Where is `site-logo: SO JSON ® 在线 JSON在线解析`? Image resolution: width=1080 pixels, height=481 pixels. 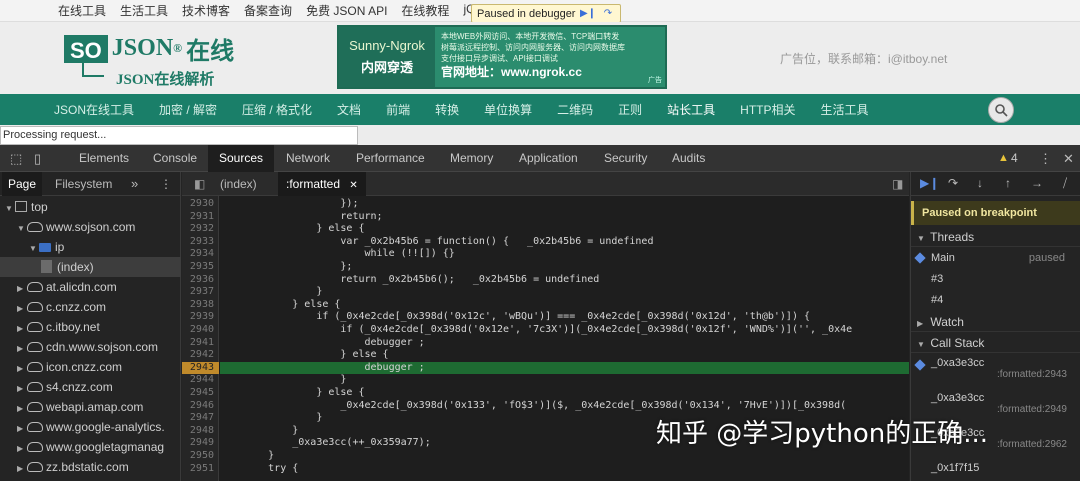 site-logo: SO JSON ® 在线 JSON在线解析 is located at coordinates (149, 60).